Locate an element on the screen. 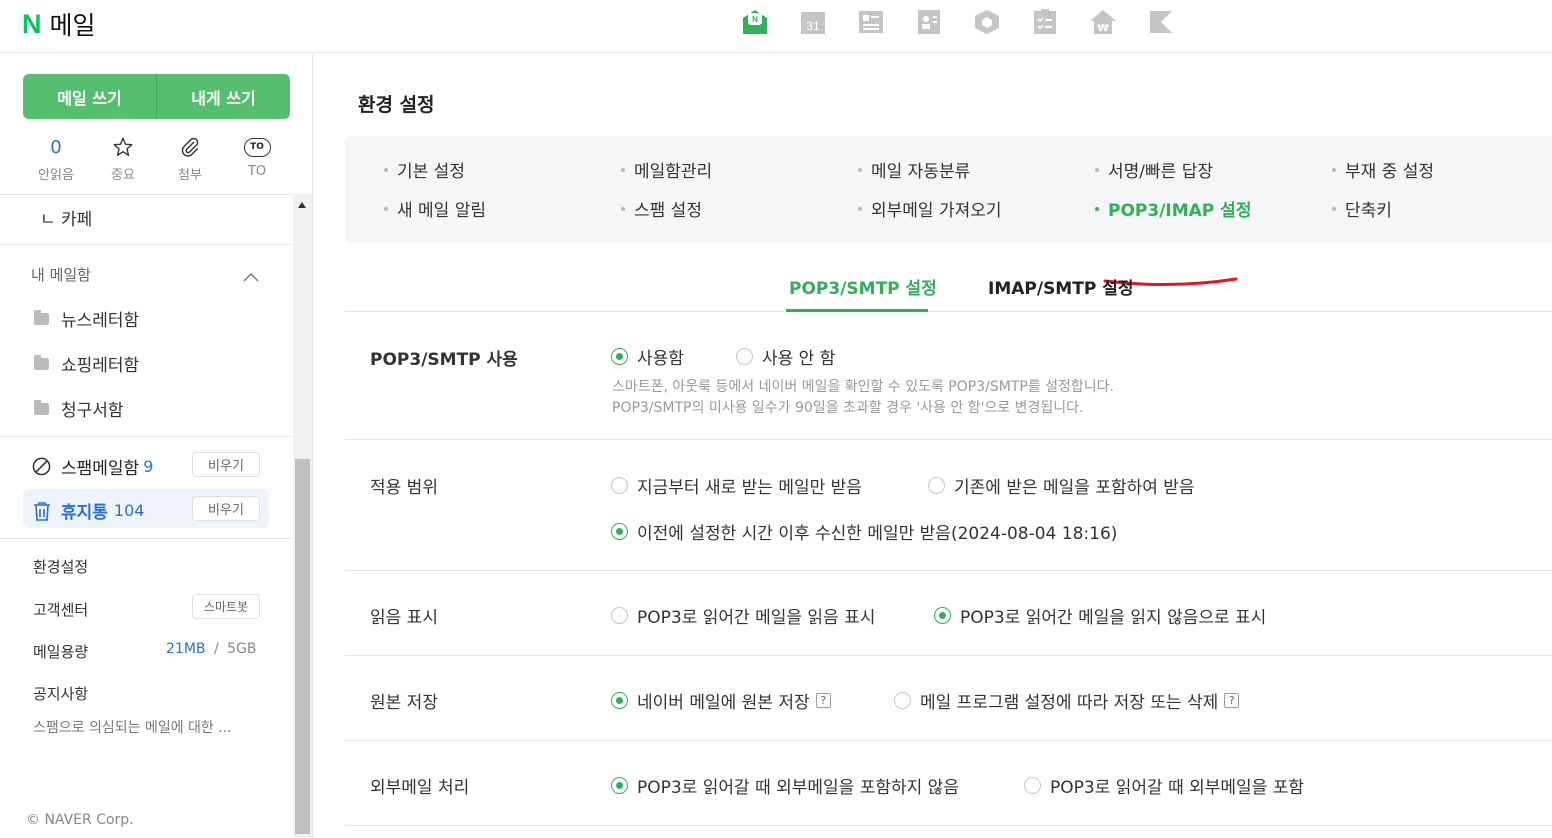 This screenshot has width=1552, height=838. scope-include-existing-radio: 기존에 받은 메일을 포함하여 받음 is located at coordinates (1061, 485).